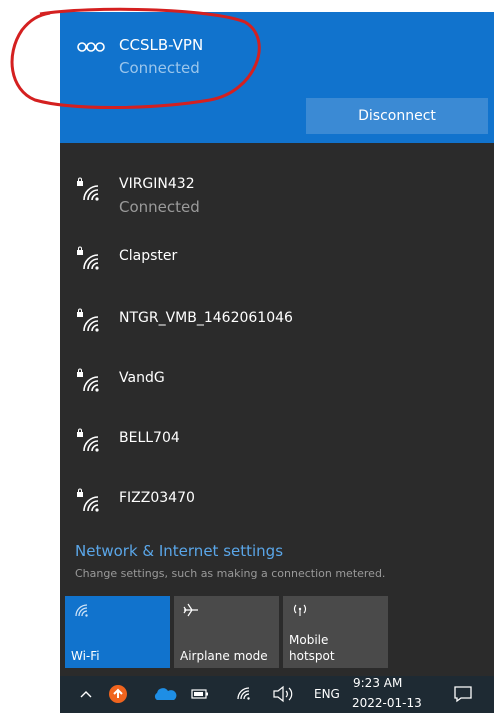  I want to click on network-name: VIRGIN432, so click(157, 184).